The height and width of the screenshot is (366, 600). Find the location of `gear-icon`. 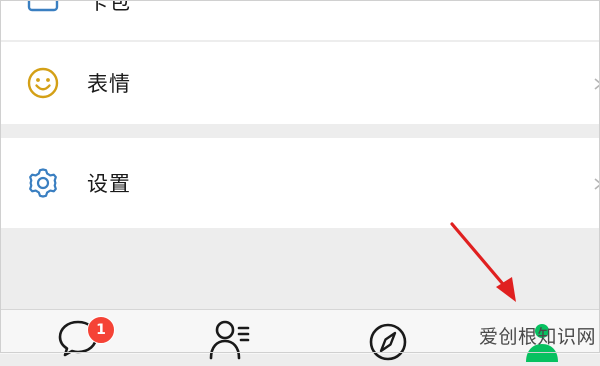

gear-icon is located at coordinates (43, 183).